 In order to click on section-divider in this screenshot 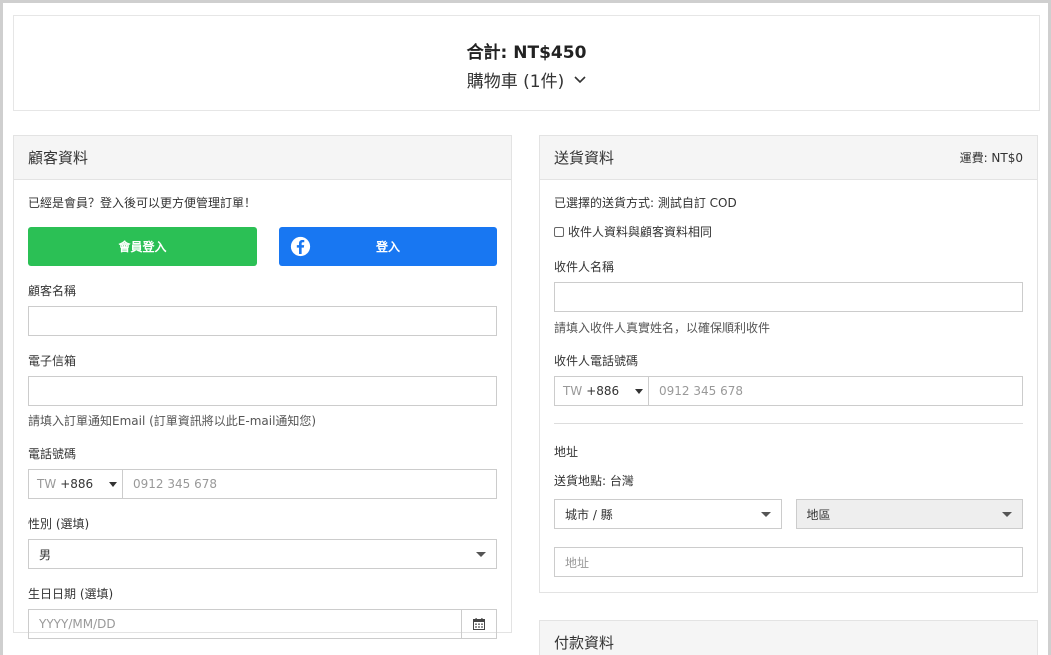, I will do `click(788, 423)`.